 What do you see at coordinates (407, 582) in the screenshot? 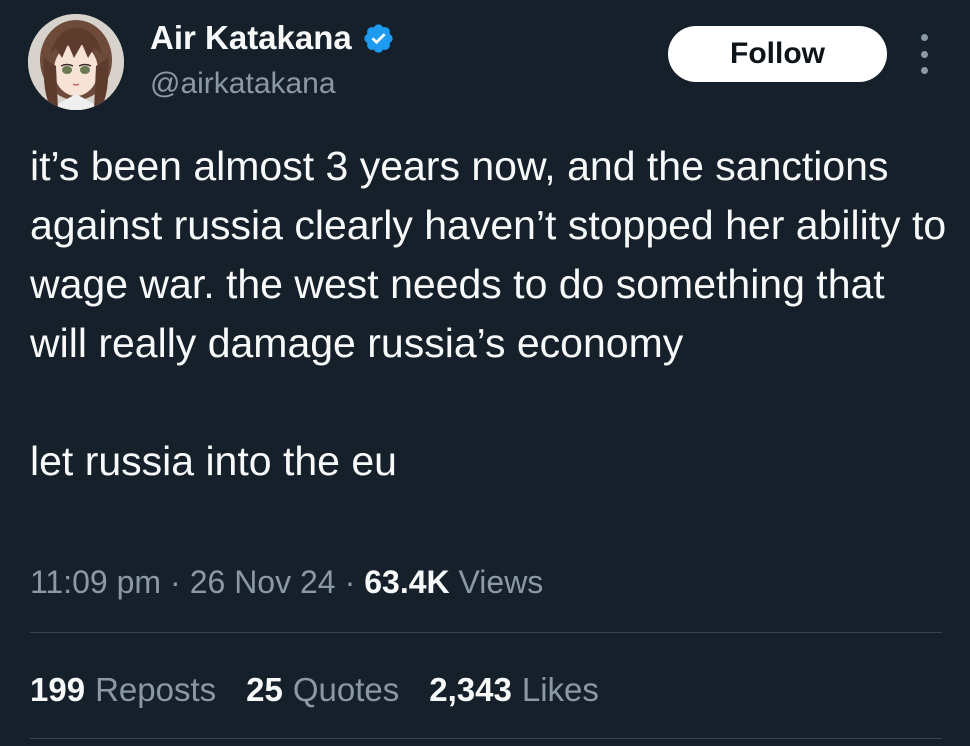
I see `views-count: 63.4K` at bounding box center [407, 582].